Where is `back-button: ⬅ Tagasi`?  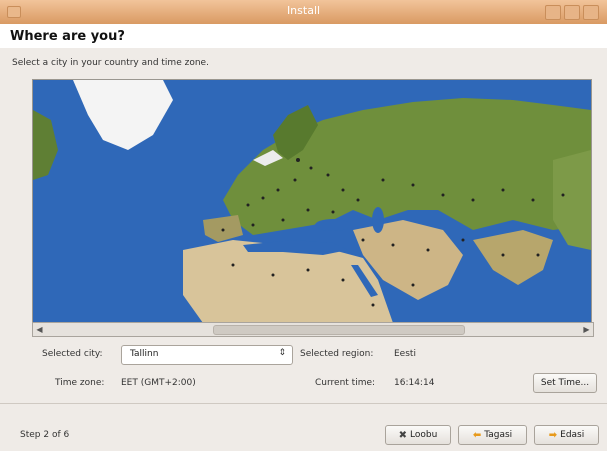 back-button: ⬅ Tagasi is located at coordinates (492, 435).